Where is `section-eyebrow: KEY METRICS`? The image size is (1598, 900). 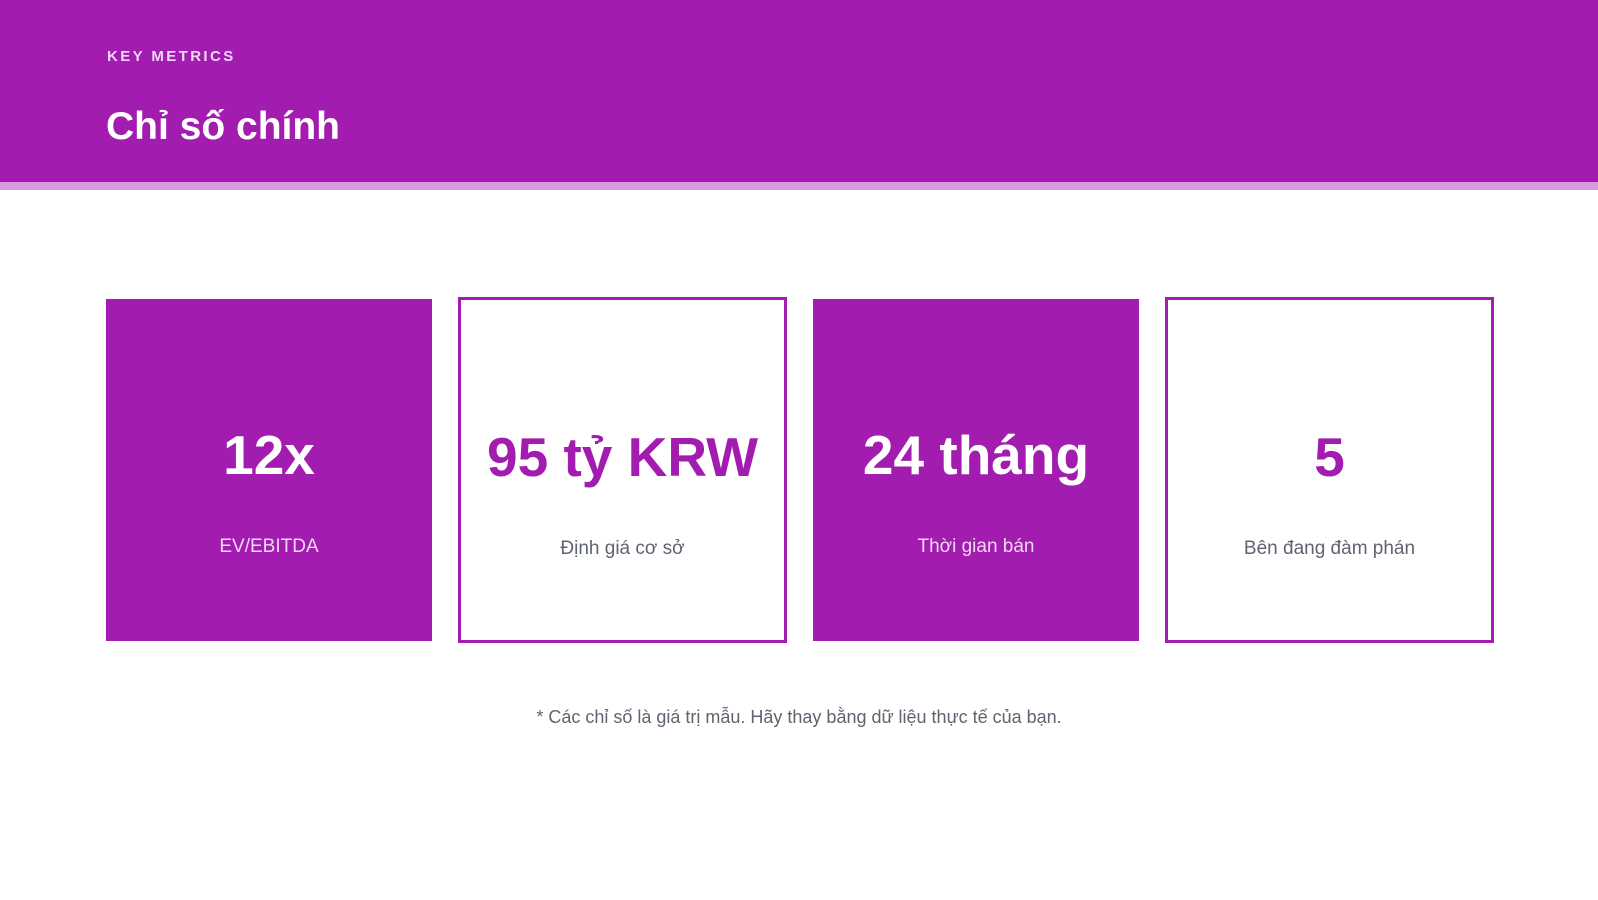 section-eyebrow: KEY METRICS is located at coordinates (171, 56).